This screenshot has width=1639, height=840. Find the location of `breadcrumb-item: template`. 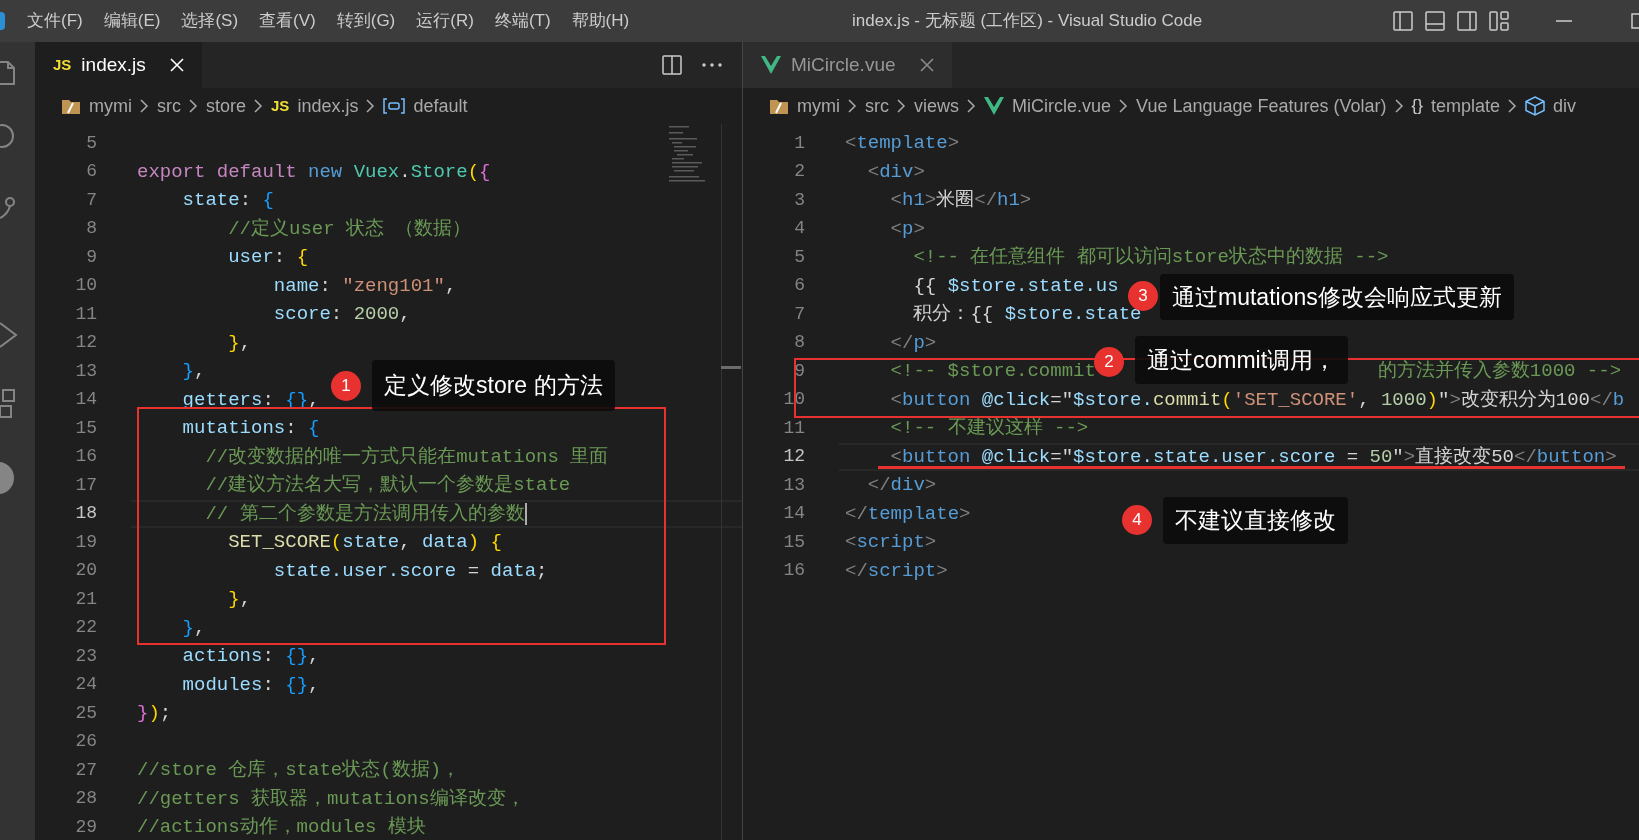

breadcrumb-item: template is located at coordinates (1465, 106).